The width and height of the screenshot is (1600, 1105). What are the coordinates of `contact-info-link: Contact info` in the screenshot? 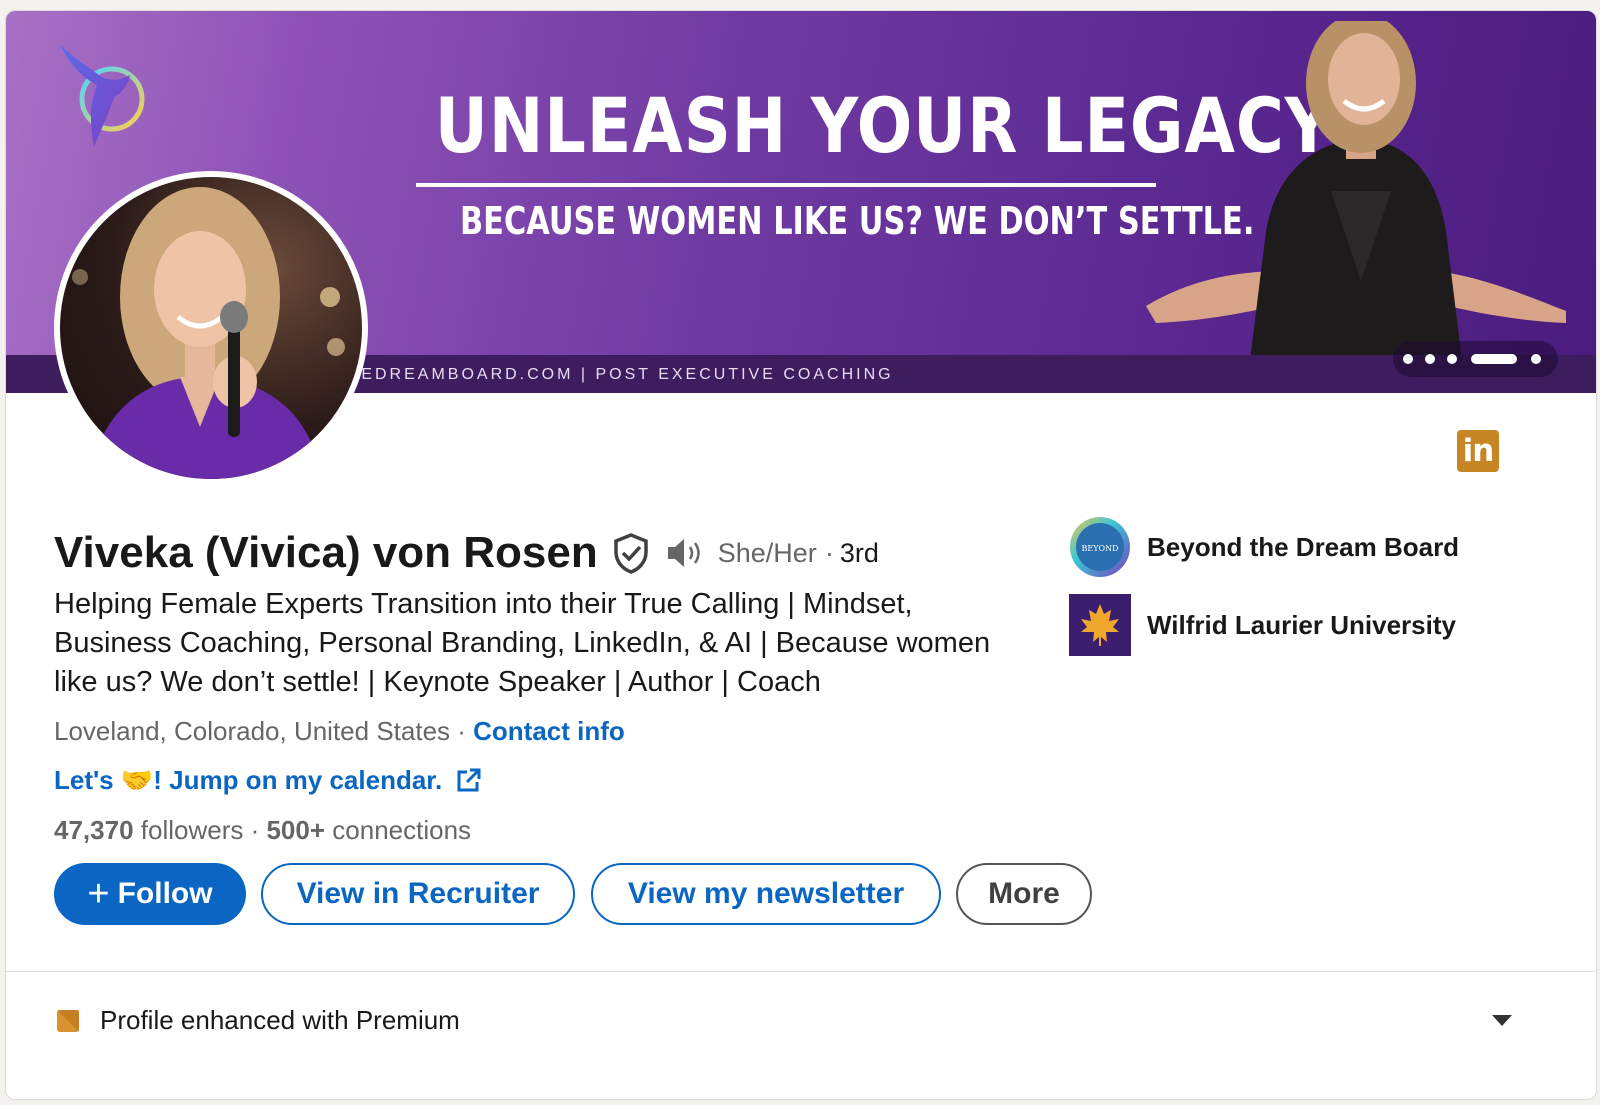 It's located at (549, 731).